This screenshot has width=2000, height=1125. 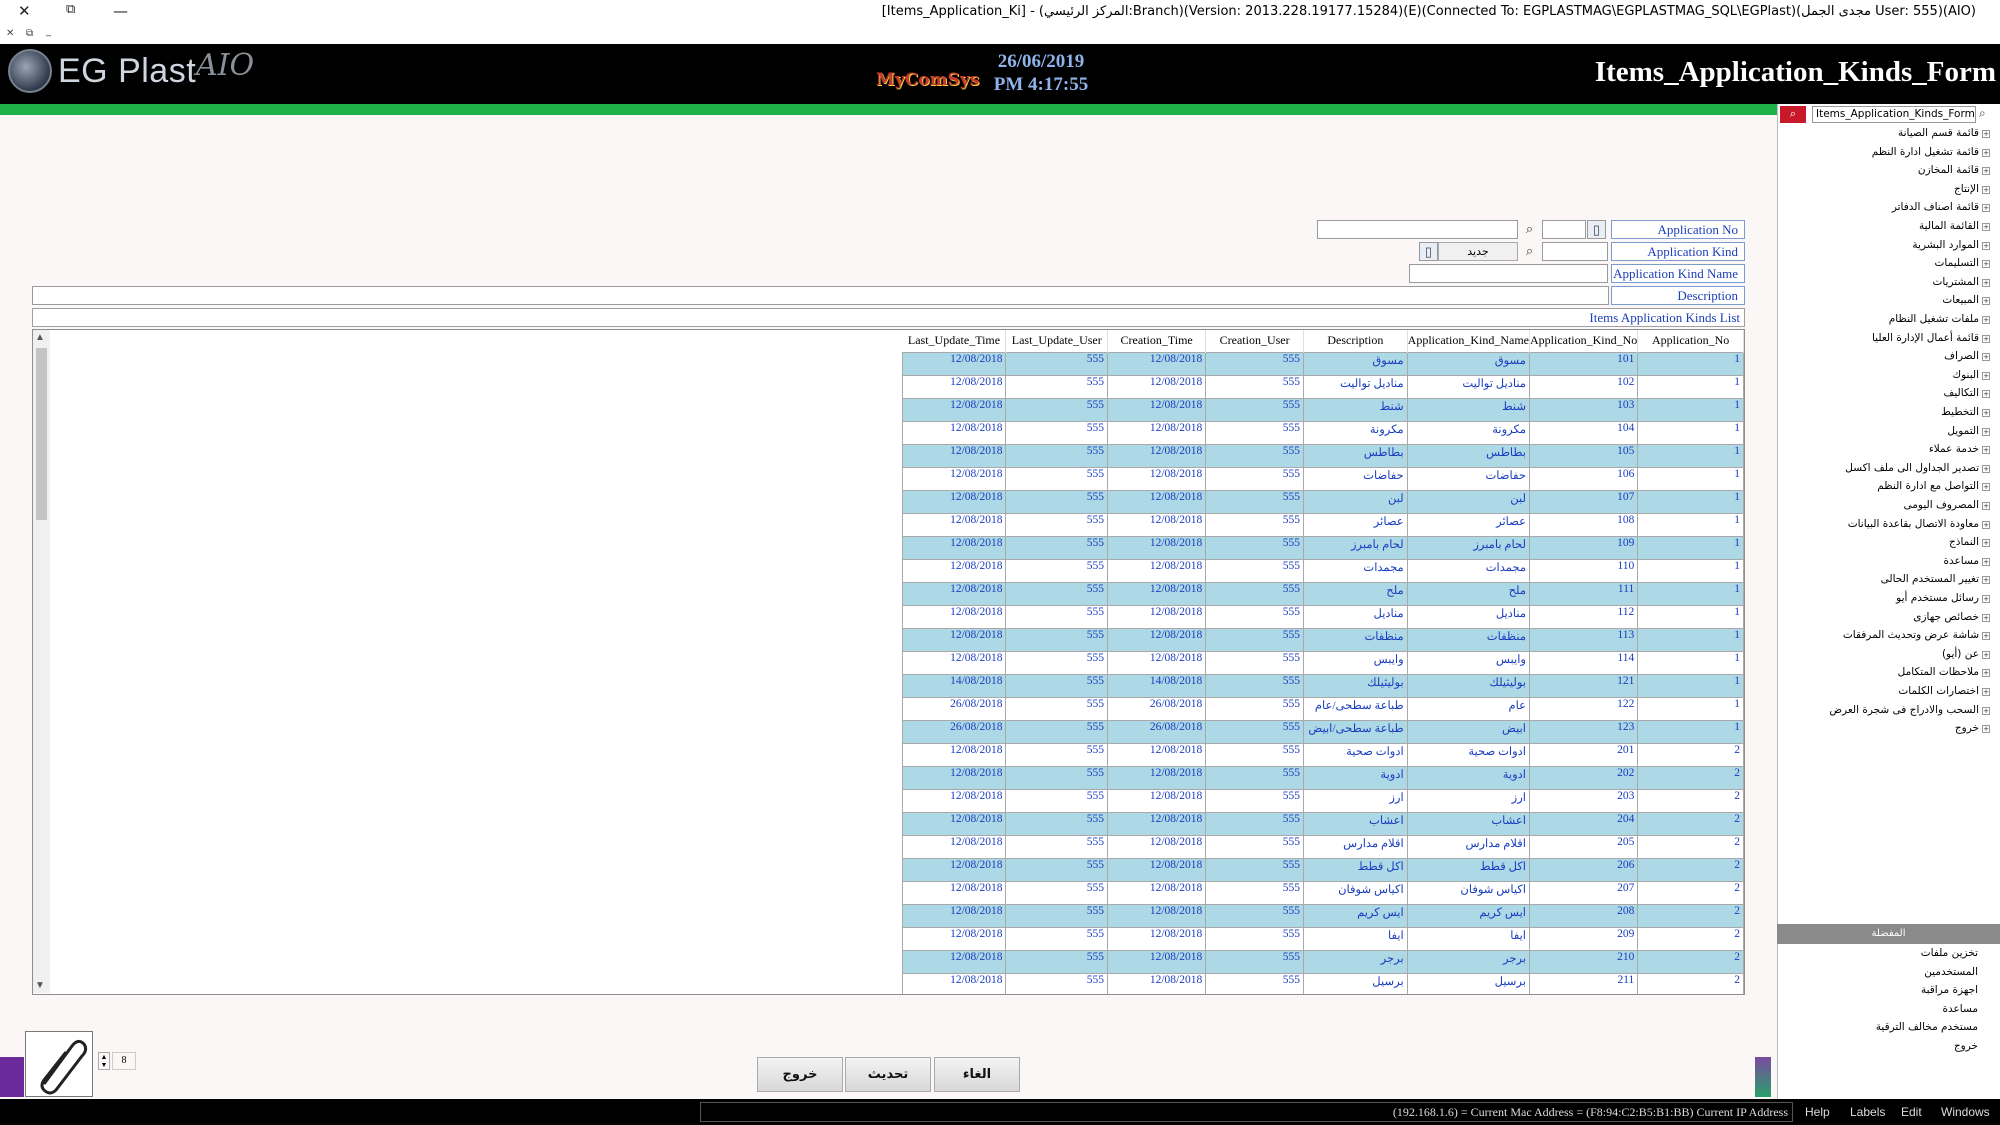 I want to click on cancel-button: الغاء, so click(x=977, y=1074).